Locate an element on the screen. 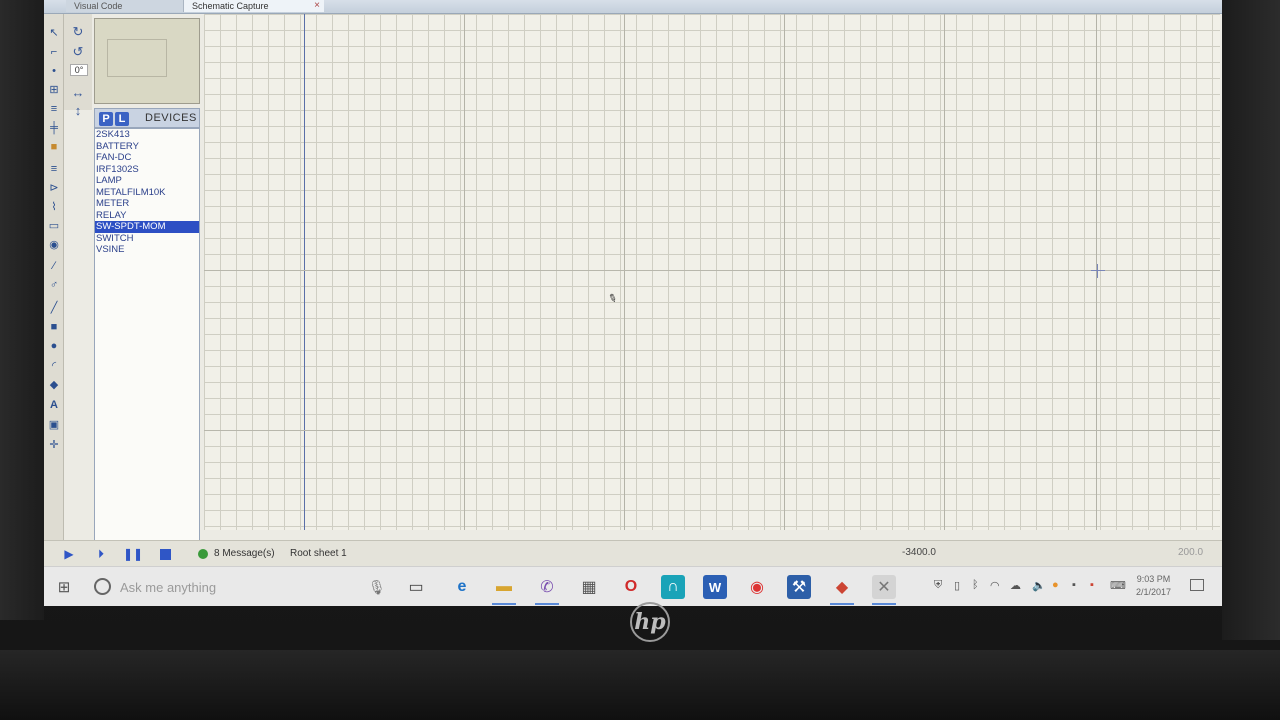 Image resolution: width=1280 pixels, height=720 pixels. selection-mode-icon: ↖ is located at coordinates (54, 32).